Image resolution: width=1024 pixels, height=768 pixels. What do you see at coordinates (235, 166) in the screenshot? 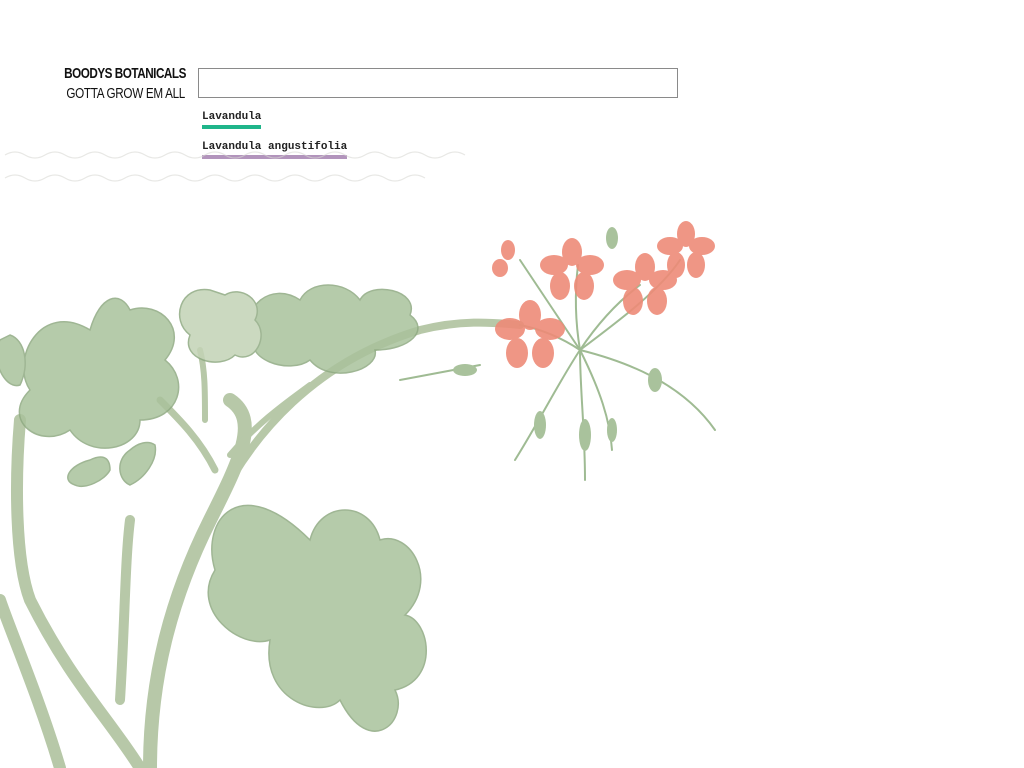
I see `faint-script-text` at bounding box center [235, 166].